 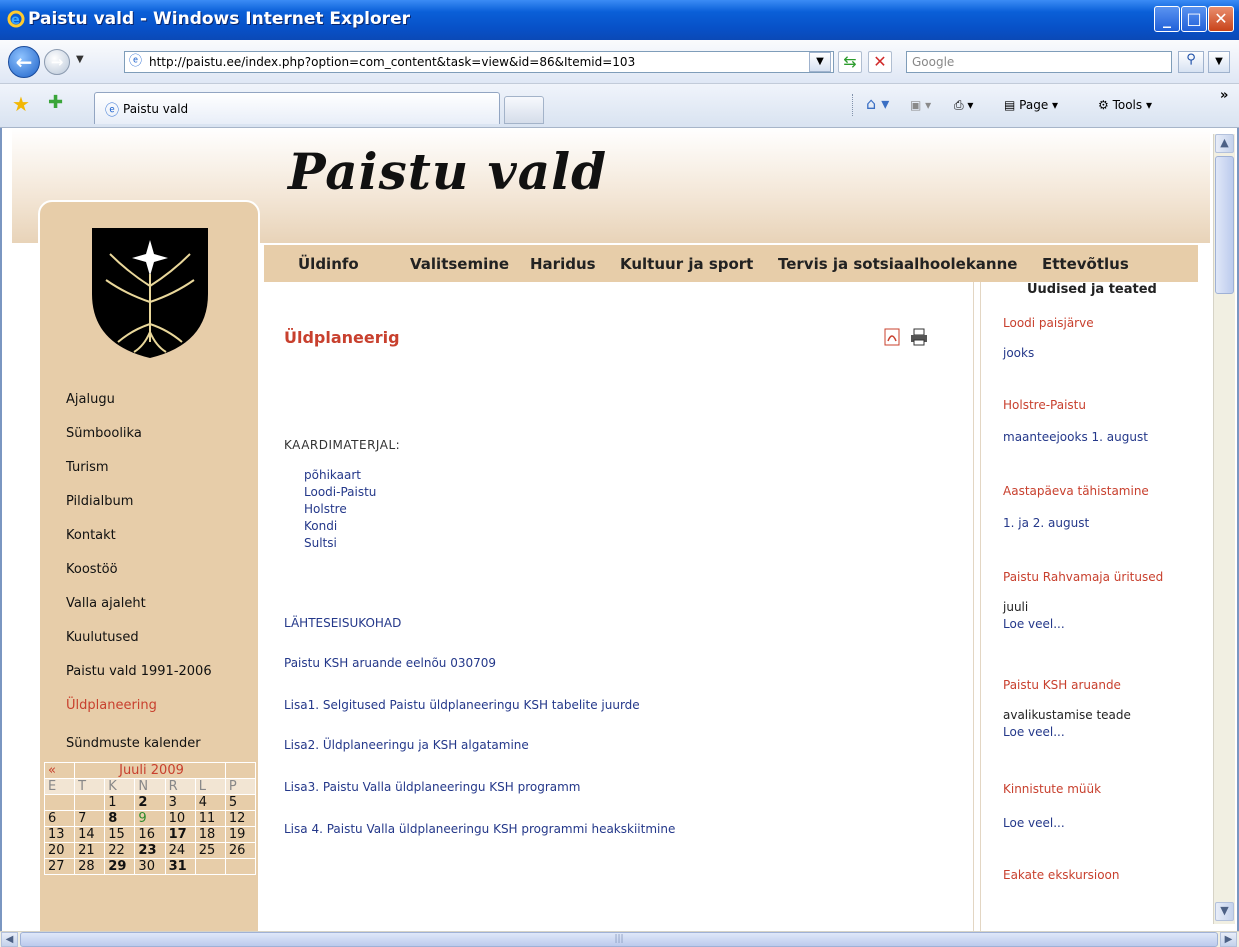 What do you see at coordinates (80, 59) in the screenshot?
I see `history-dropdown-icon: ▼` at bounding box center [80, 59].